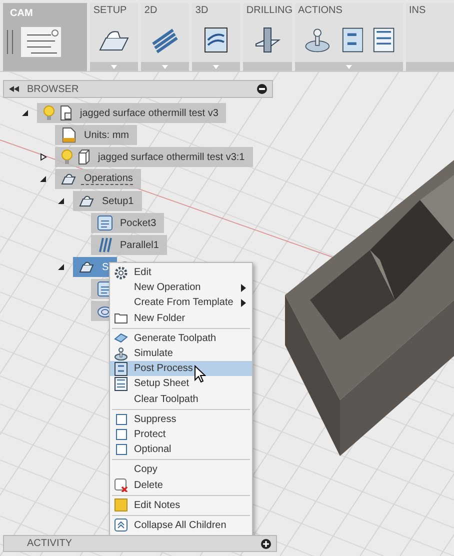 This screenshot has width=454, height=556. Describe the element at coordinates (181, 434) in the screenshot. I see `menu-item: Protect` at that location.